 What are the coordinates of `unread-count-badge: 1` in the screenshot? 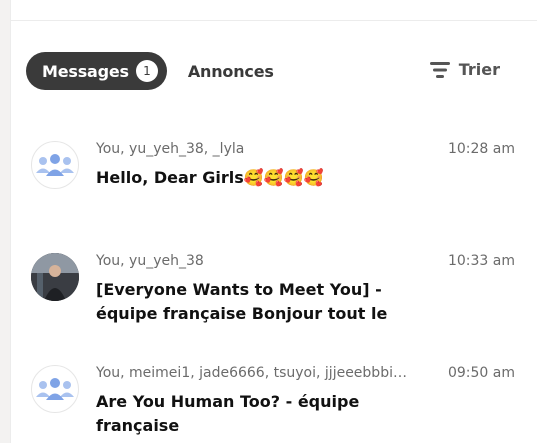 It's located at (146, 71).